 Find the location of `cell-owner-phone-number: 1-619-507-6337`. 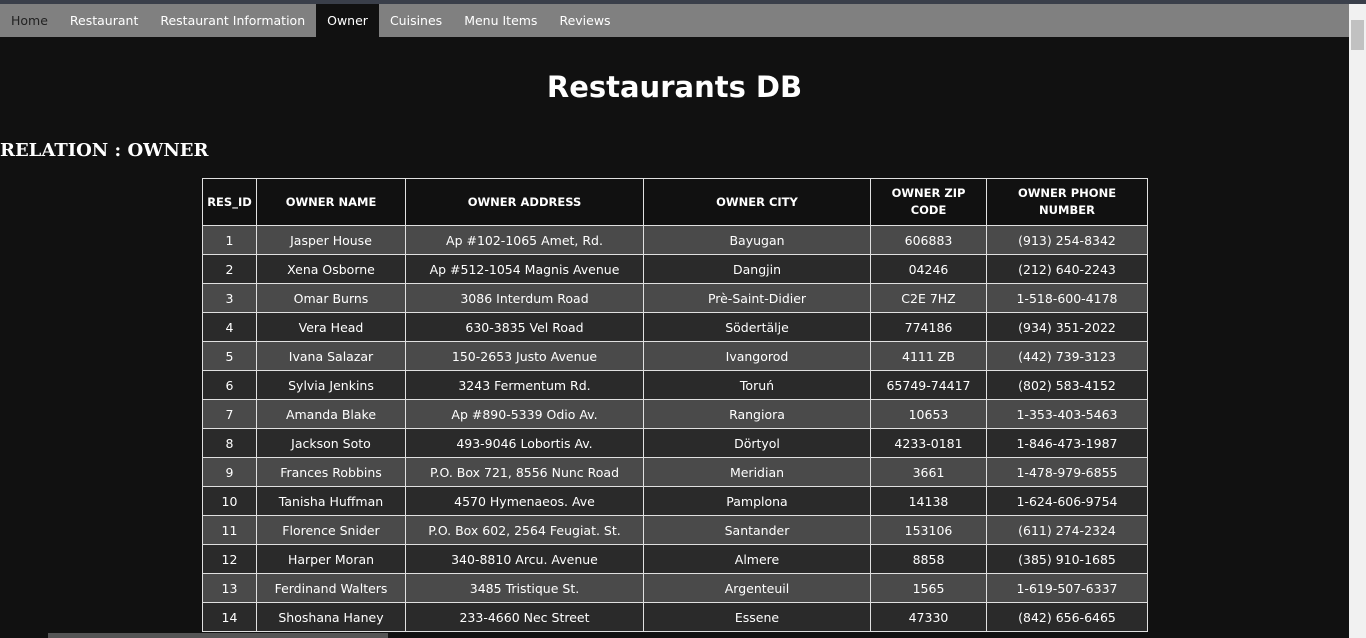

cell-owner-phone-number: 1-619-507-6337 is located at coordinates (1067, 588).